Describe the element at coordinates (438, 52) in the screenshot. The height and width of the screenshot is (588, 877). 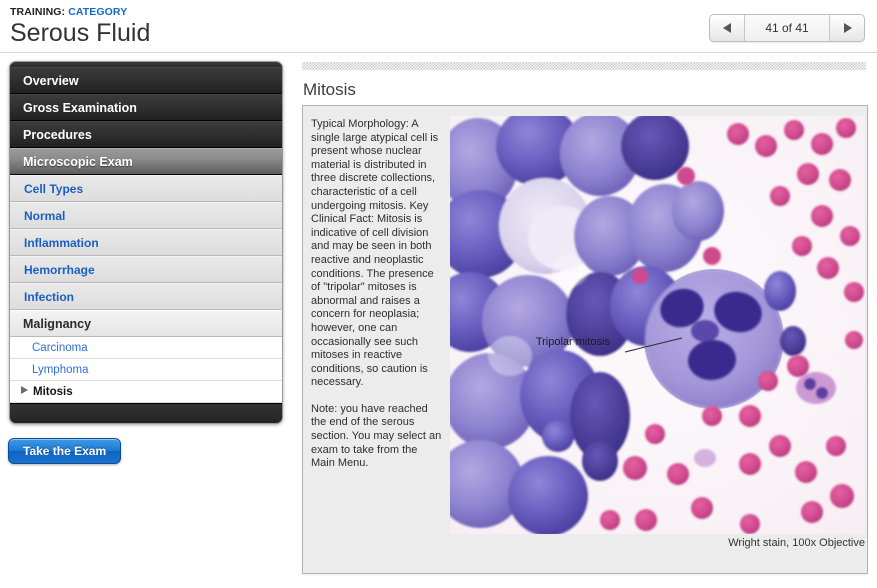
I see `header-divider` at that location.